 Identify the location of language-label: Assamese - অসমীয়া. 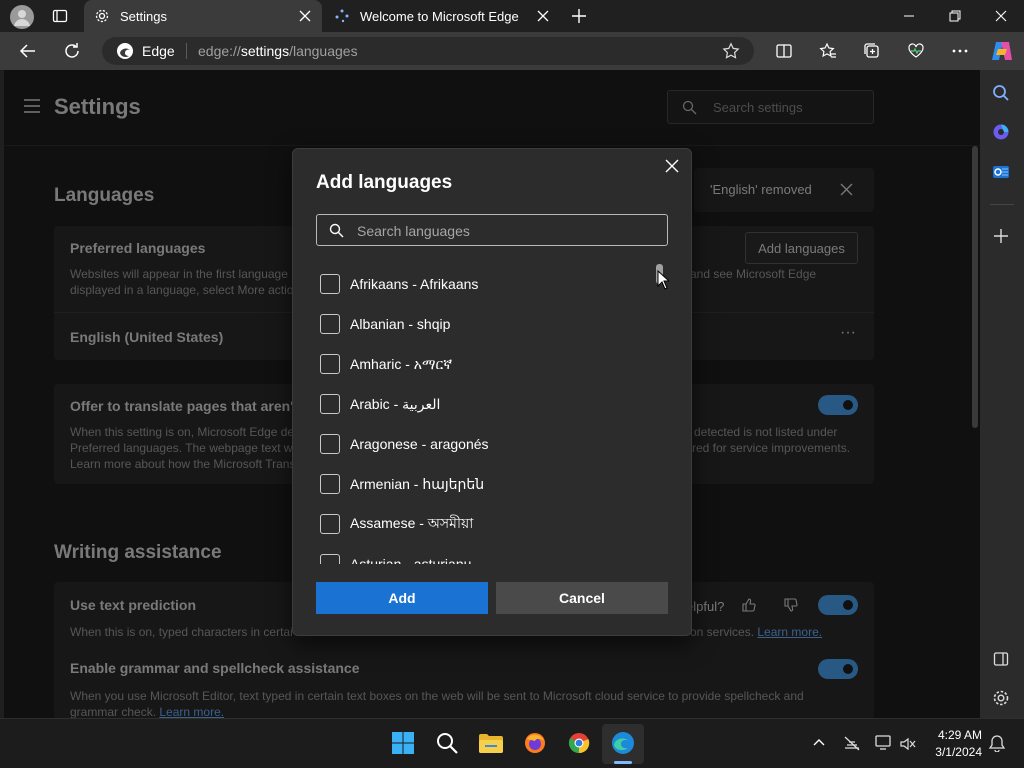
(412, 523).